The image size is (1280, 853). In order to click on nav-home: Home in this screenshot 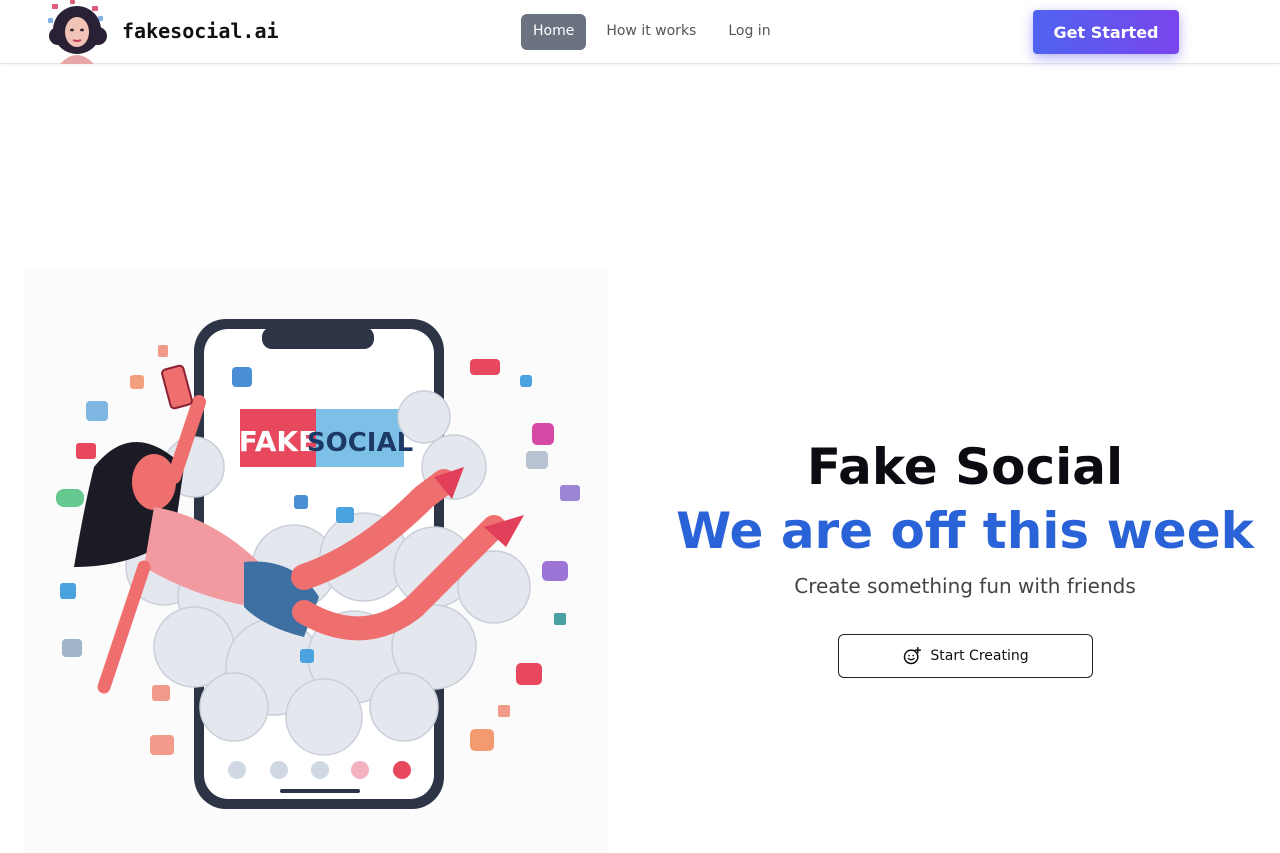, I will do `click(554, 32)`.